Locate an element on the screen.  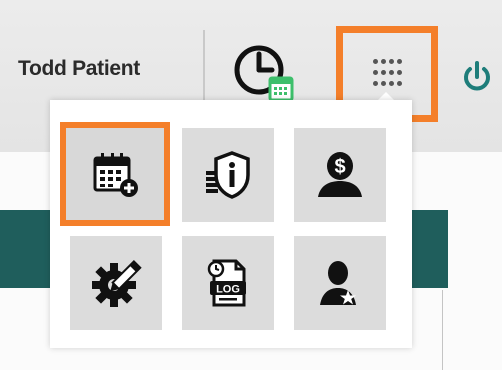
teal-banner-left is located at coordinates (26, 249).